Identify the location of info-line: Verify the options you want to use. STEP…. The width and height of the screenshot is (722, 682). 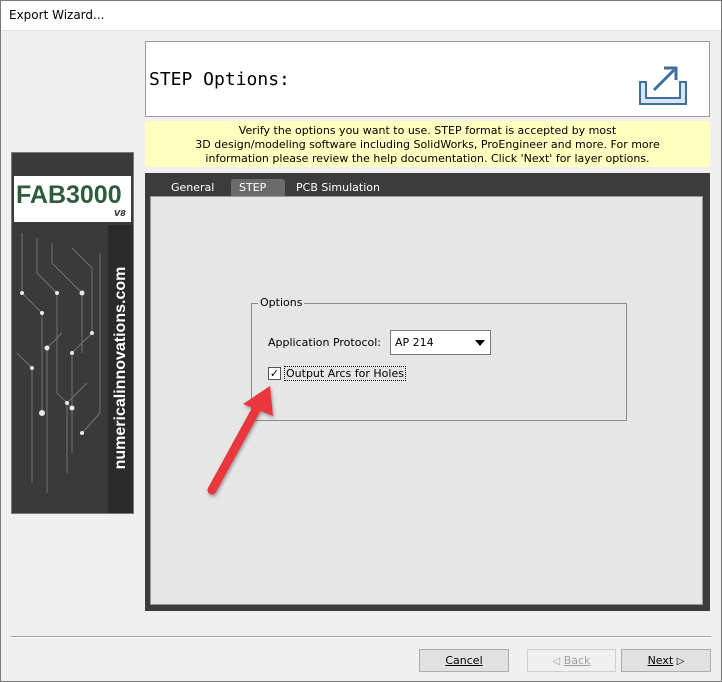
(427, 130).